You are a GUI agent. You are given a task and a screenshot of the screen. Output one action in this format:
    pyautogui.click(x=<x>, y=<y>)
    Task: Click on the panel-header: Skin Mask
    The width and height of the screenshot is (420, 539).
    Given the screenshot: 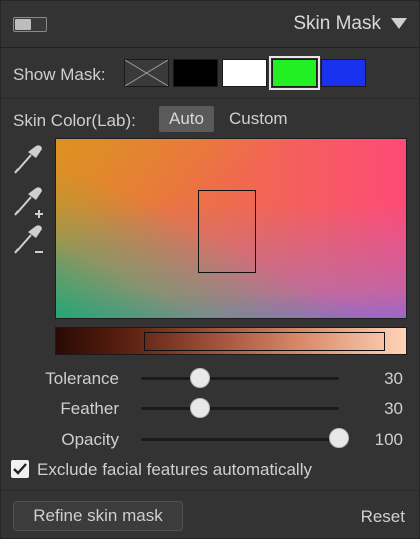 What is the action you would take?
    pyautogui.click(x=210, y=24)
    